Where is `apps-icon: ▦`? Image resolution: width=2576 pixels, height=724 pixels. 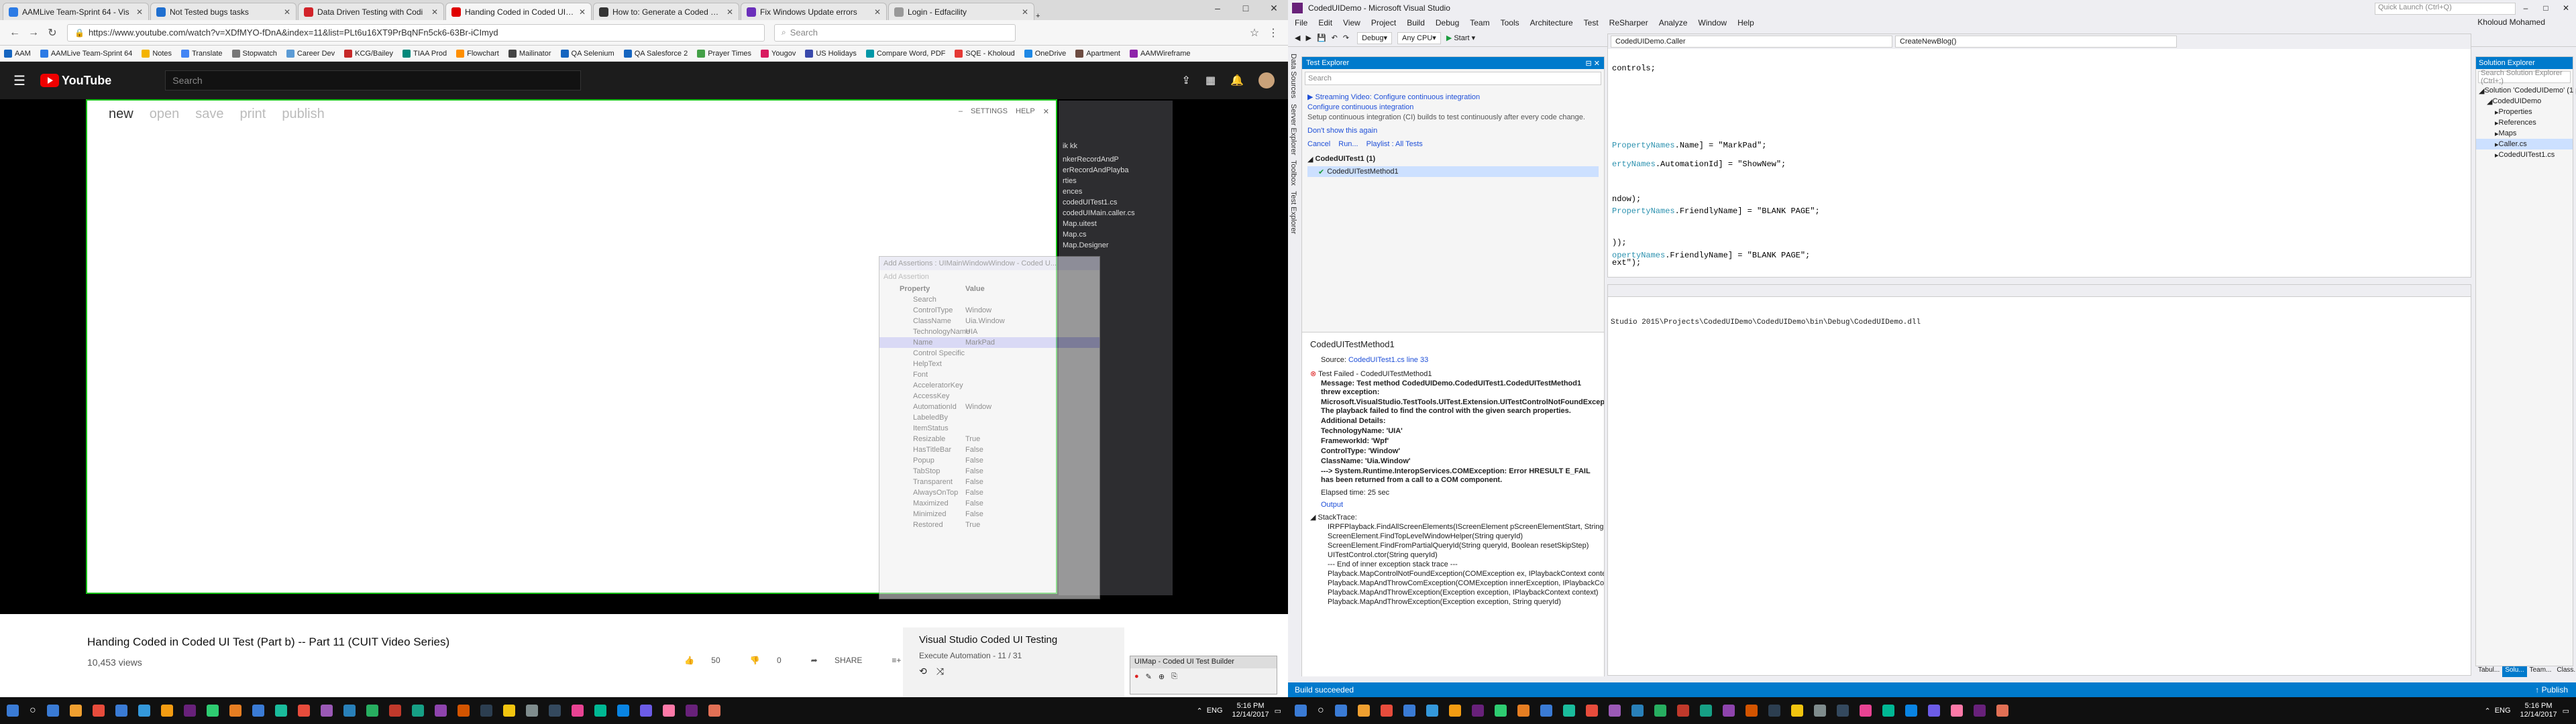
apps-icon: ▦ is located at coordinates (1210, 80).